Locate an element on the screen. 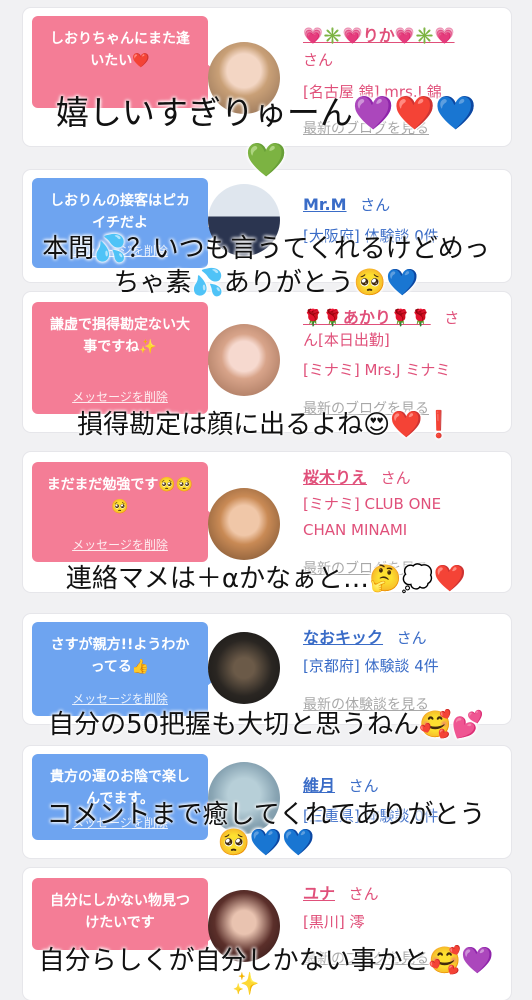  cast-name-line: 維月 さん is located at coordinates (341, 784).